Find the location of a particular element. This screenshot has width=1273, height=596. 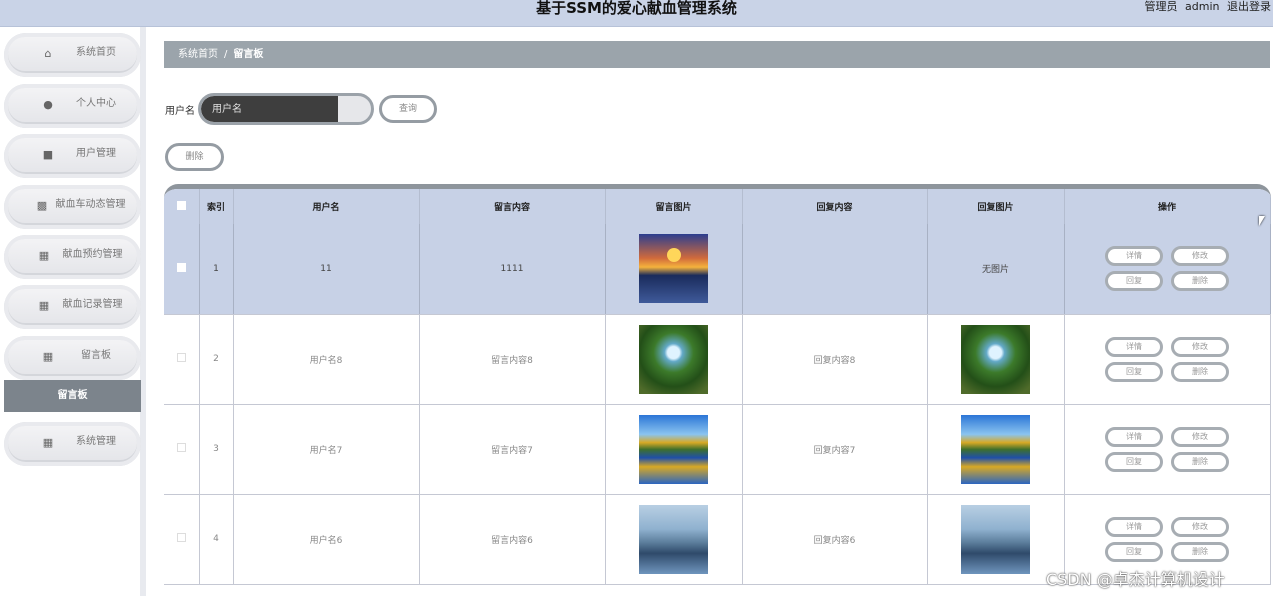

table-header-row: 索引 用户名 留言内容 留言图片 回复内容 回复图片 操作 is located at coordinates (717, 206).